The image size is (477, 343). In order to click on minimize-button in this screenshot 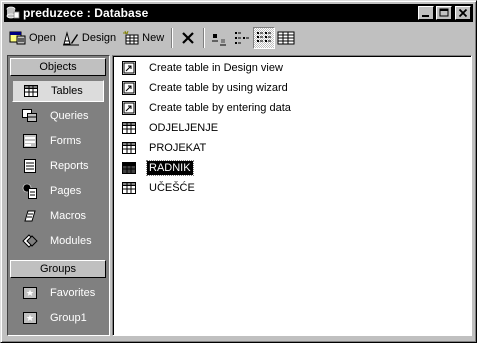, I will do `click(426, 13)`.